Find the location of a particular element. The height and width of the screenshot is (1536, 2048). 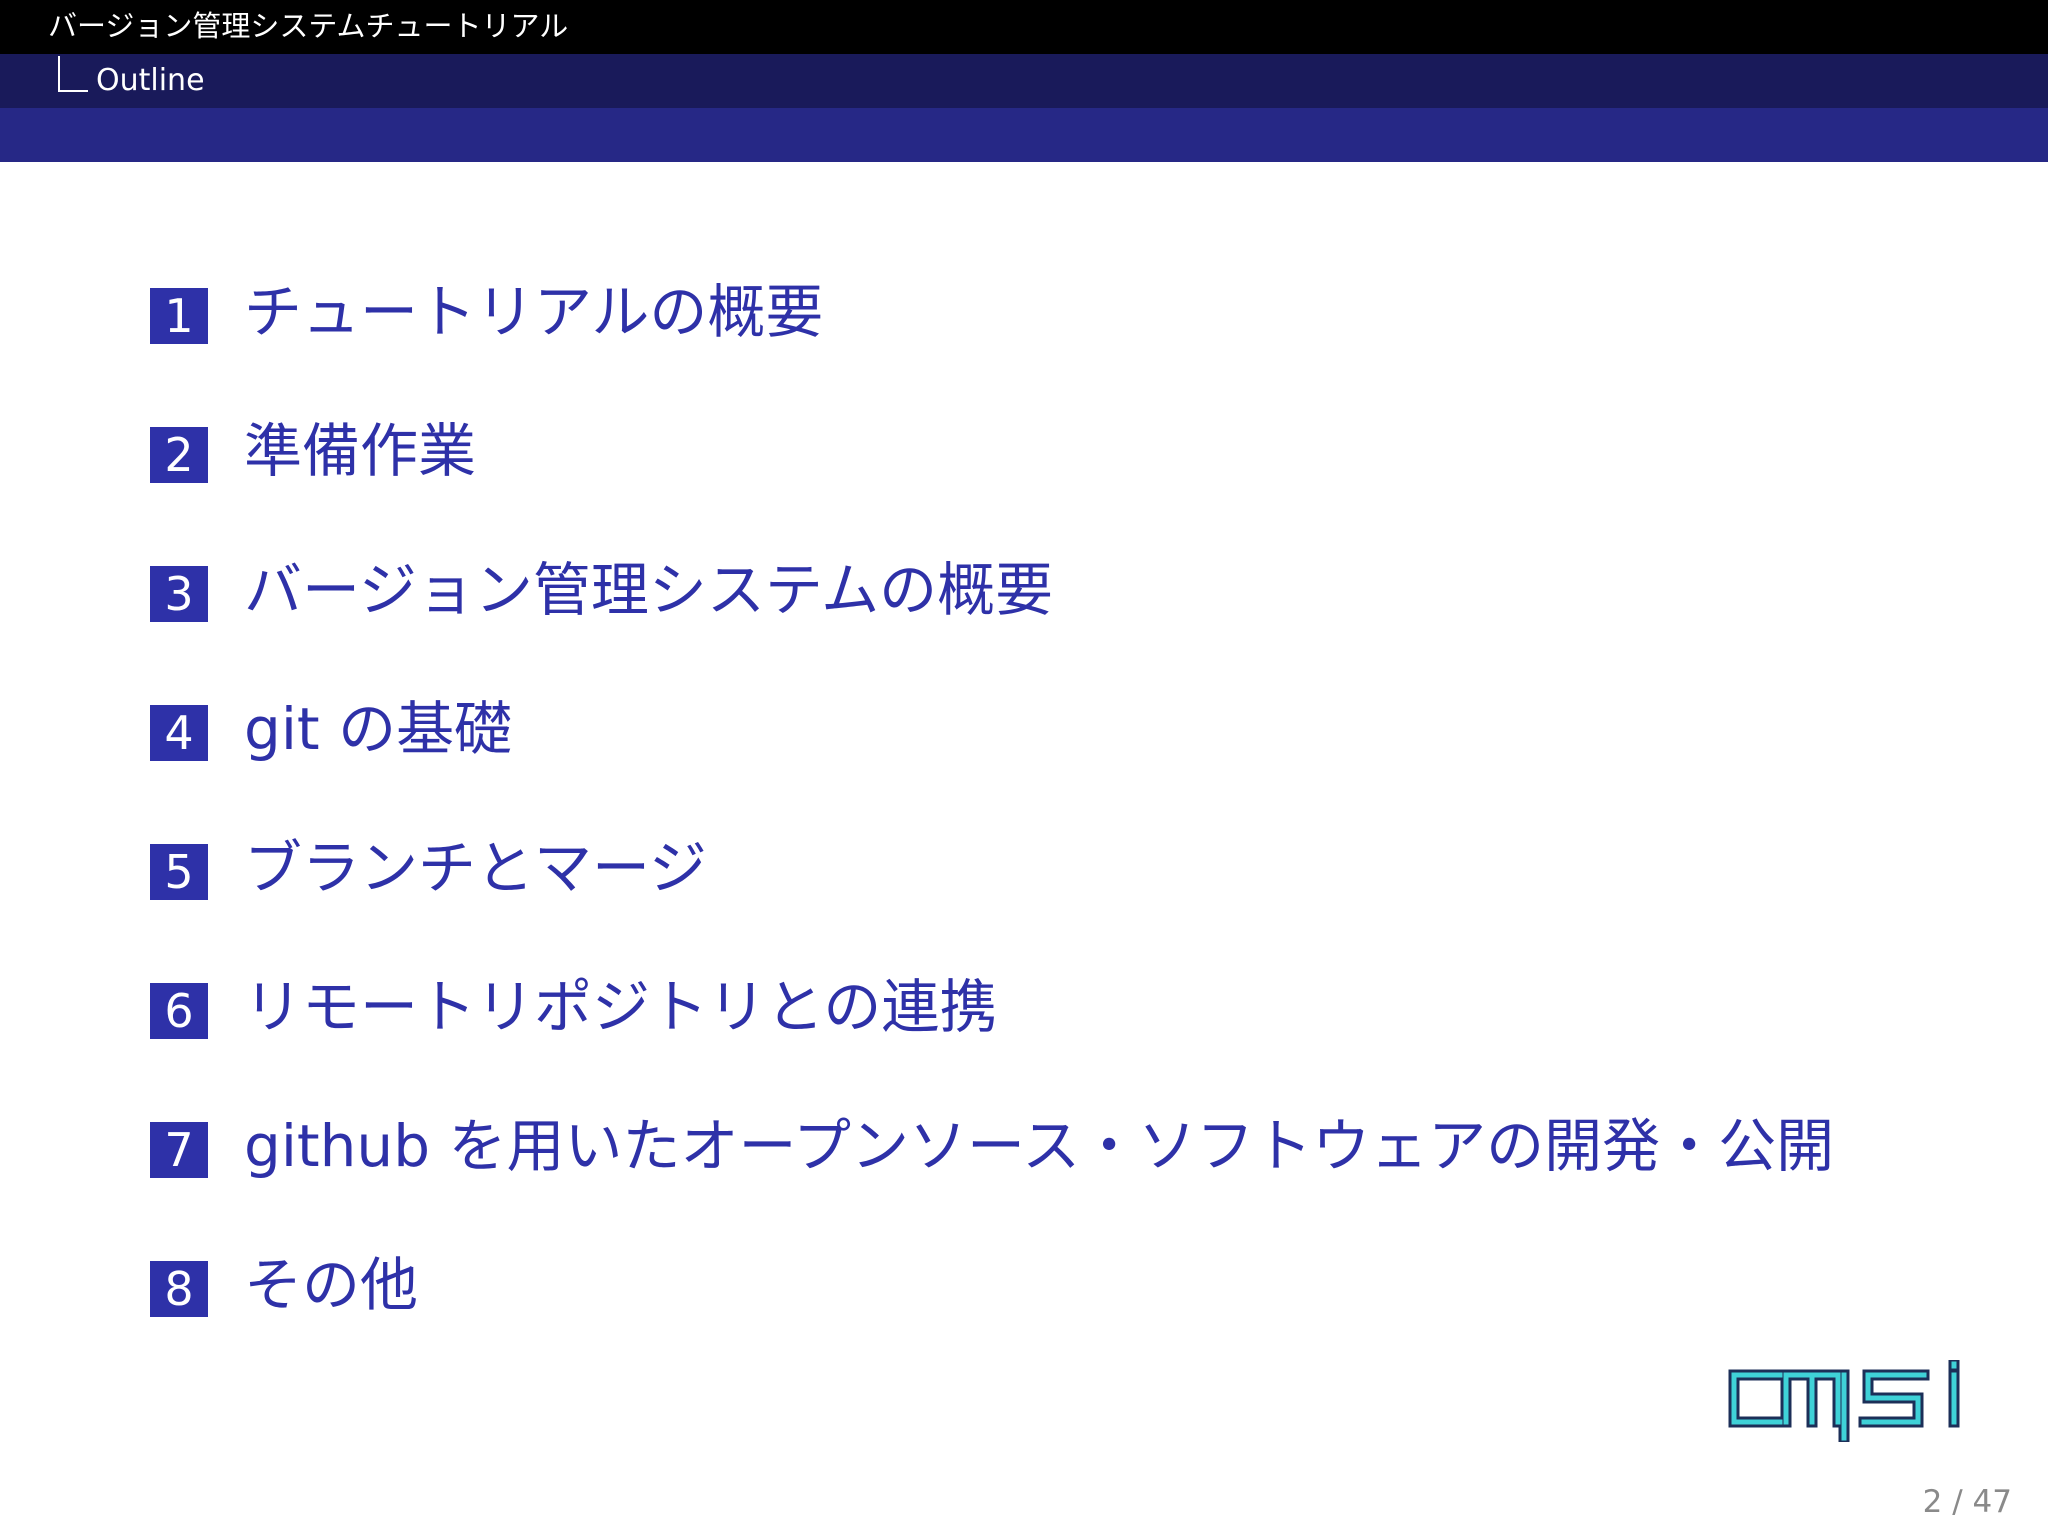

header-title-bar: バージョン管理システムチュートリアル is located at coordinates (1024, 27).